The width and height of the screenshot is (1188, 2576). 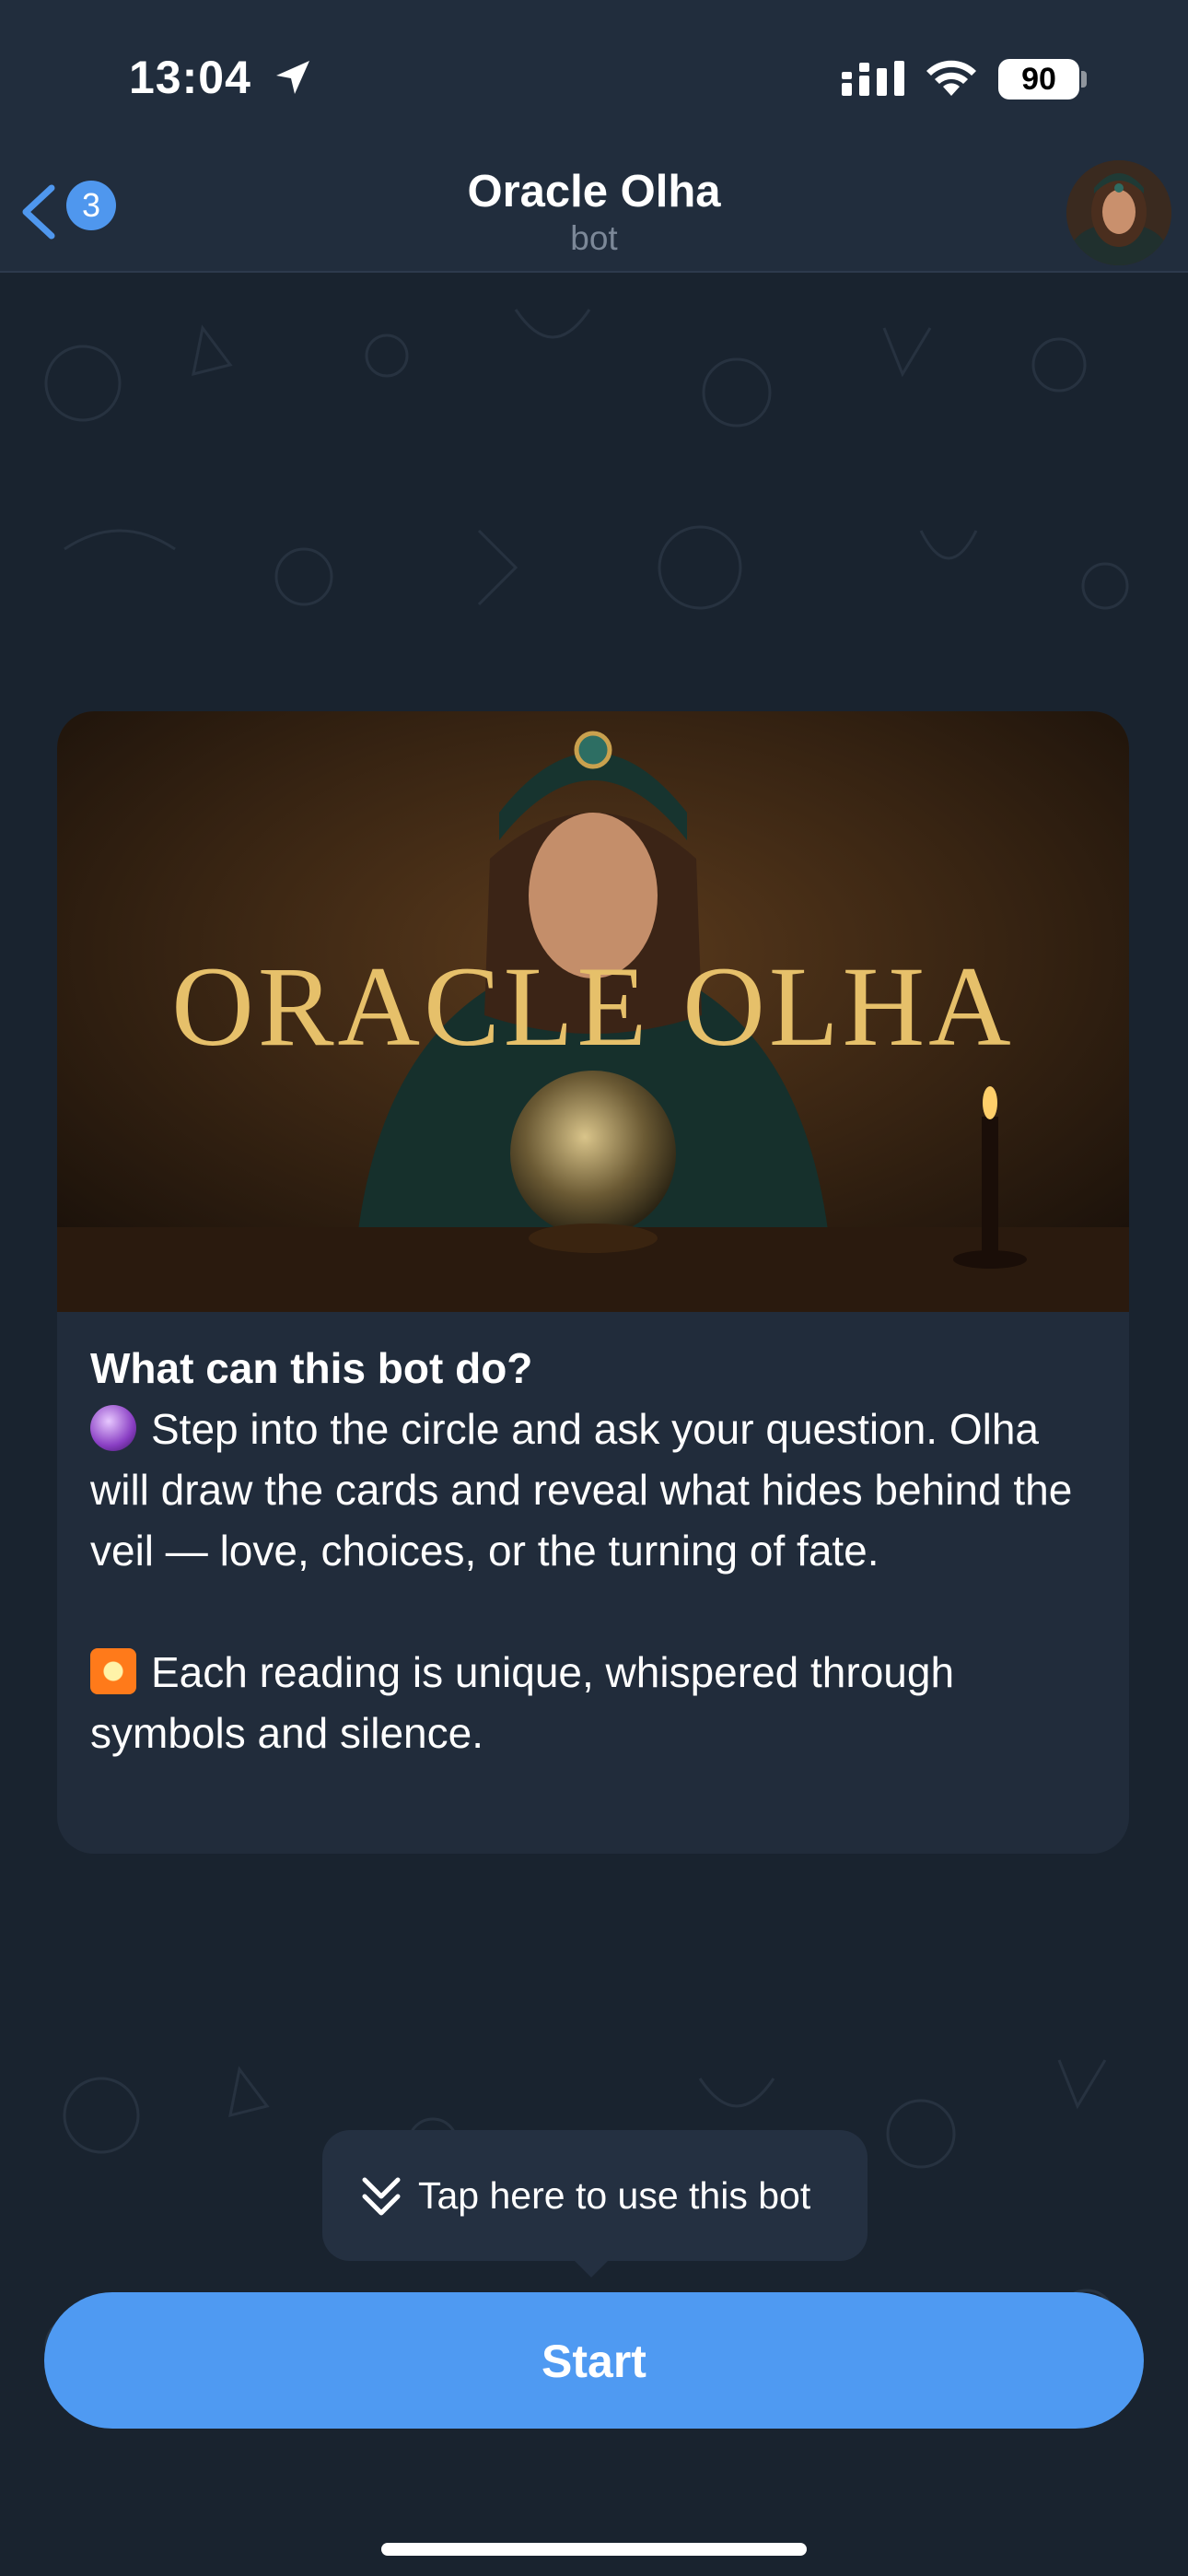 I want to click on battery-tip, so click(x=1084, y=79).